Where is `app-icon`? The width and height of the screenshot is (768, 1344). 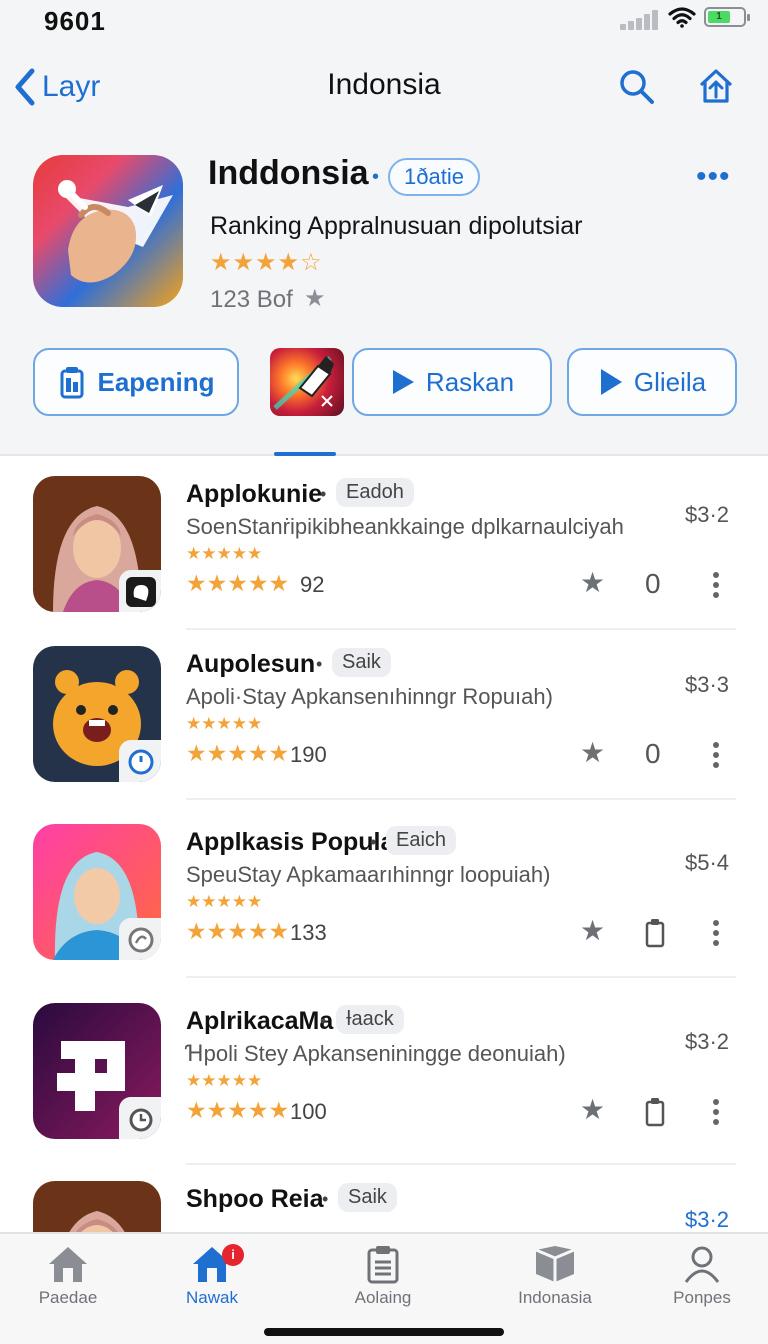 app-icon is located at coordinates (108, 231).